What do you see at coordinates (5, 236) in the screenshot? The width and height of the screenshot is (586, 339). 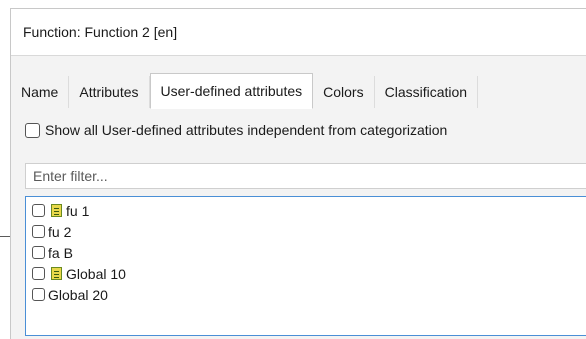 I see `window-edge-line` at bounding box center [5, 236].